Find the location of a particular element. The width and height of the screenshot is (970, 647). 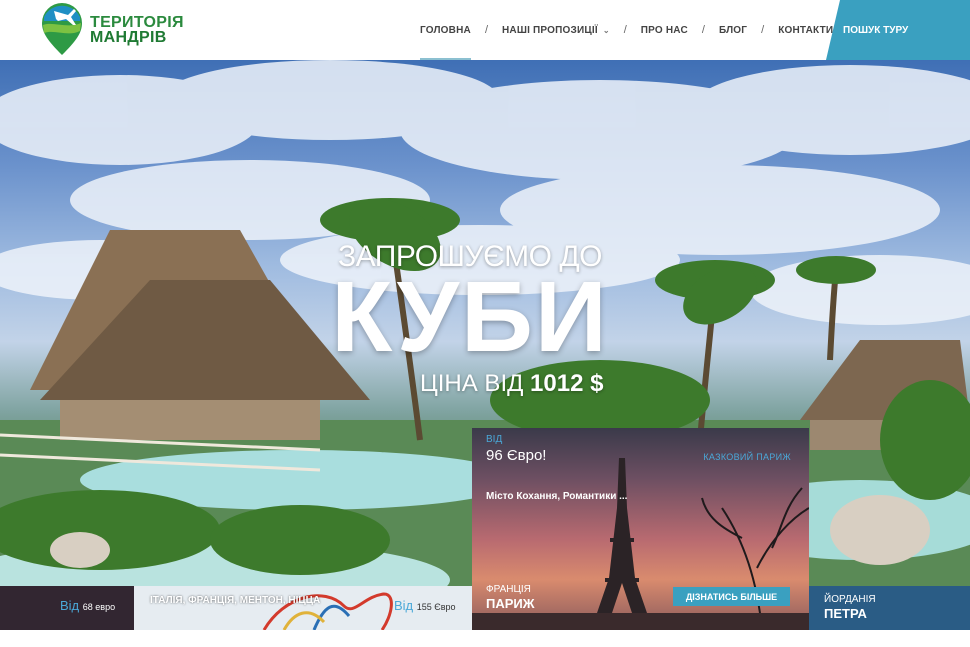

nav-item-about: ПРО НАС is located at coordinates (664, 30).